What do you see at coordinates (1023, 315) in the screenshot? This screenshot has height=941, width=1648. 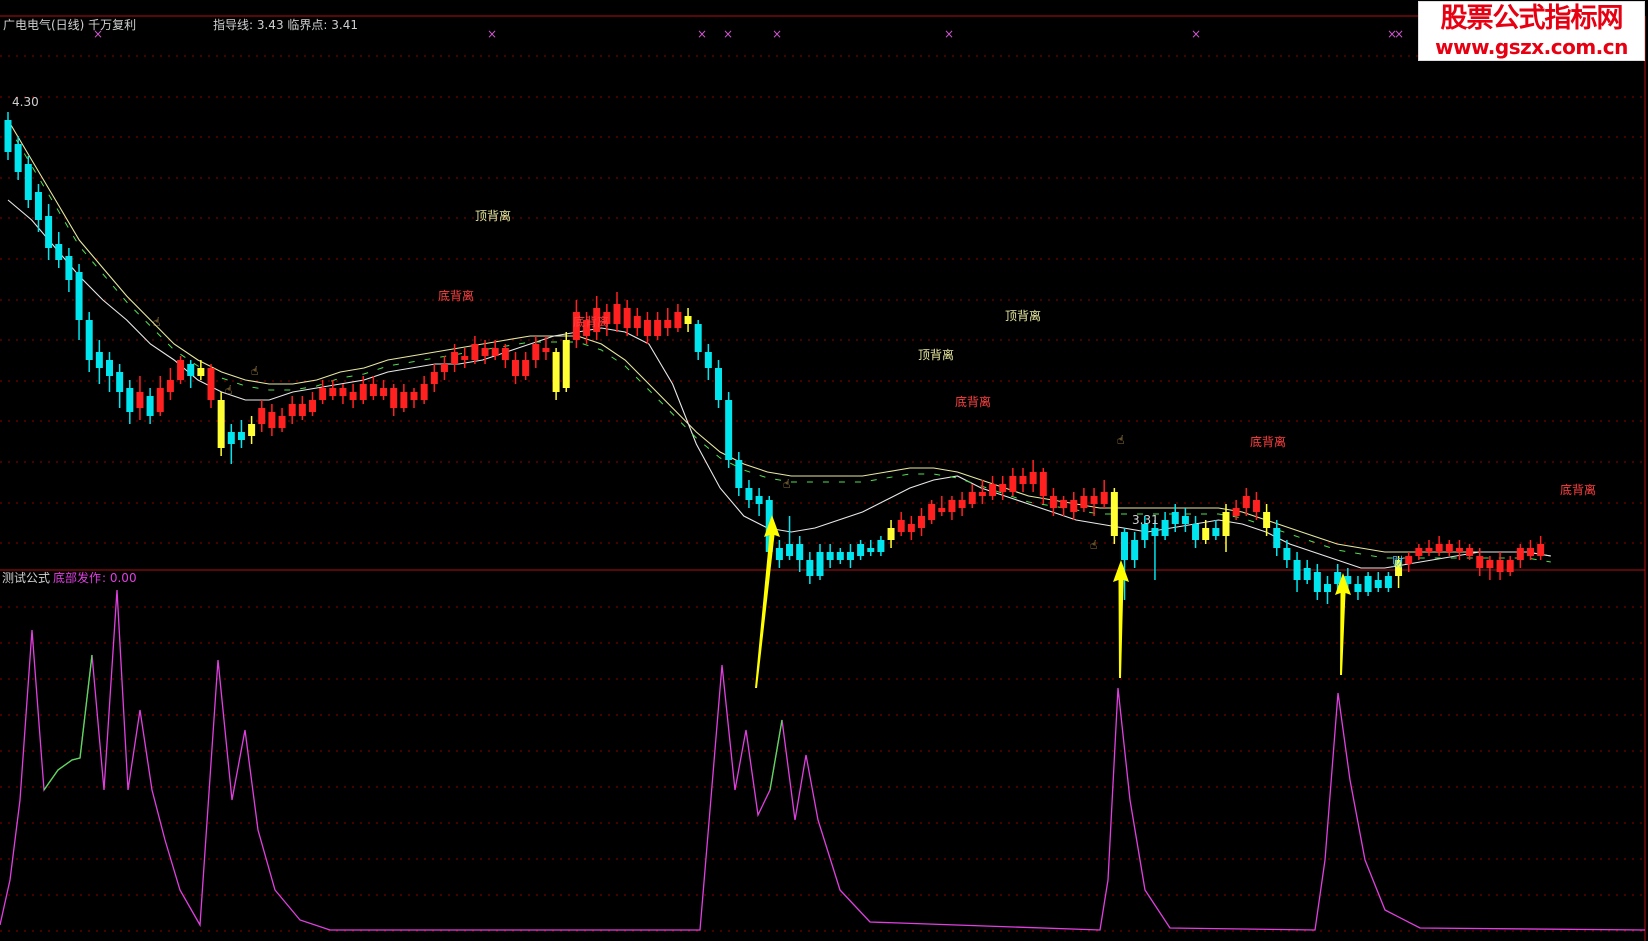 I see `top-divergence-label: 顶背离` at bounding box center [1023, 315].